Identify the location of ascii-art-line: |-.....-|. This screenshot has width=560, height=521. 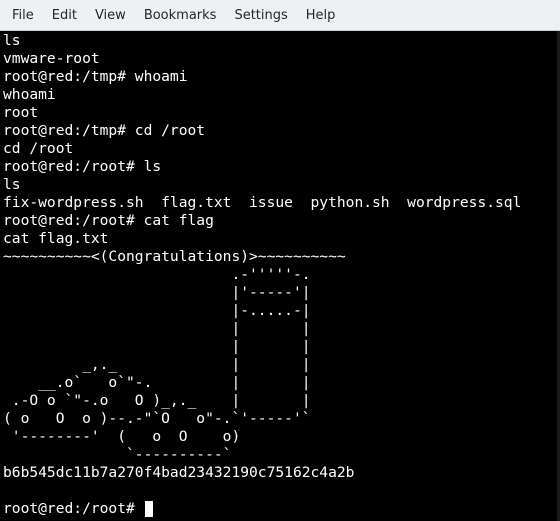
(157, 310).